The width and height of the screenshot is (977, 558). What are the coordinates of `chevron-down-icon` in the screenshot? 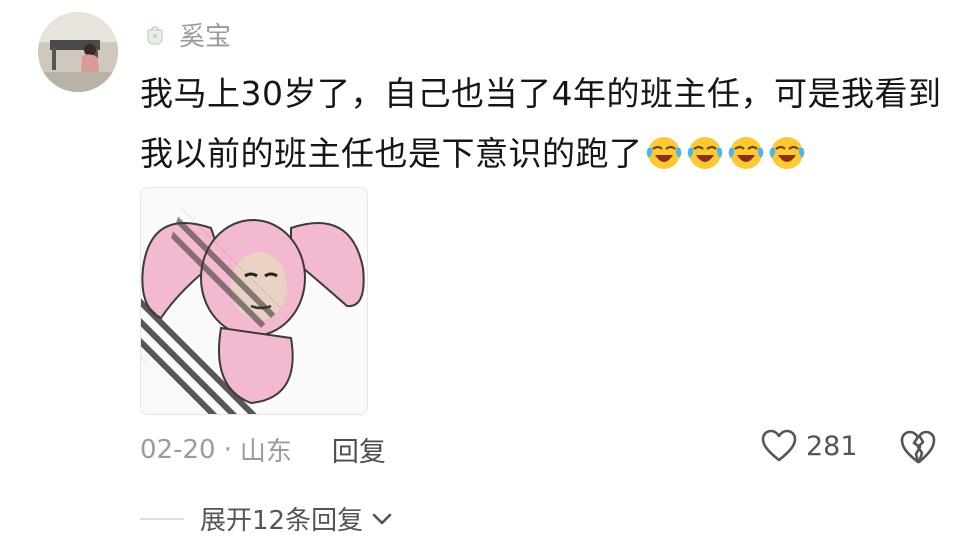 It's located at (382, 519).